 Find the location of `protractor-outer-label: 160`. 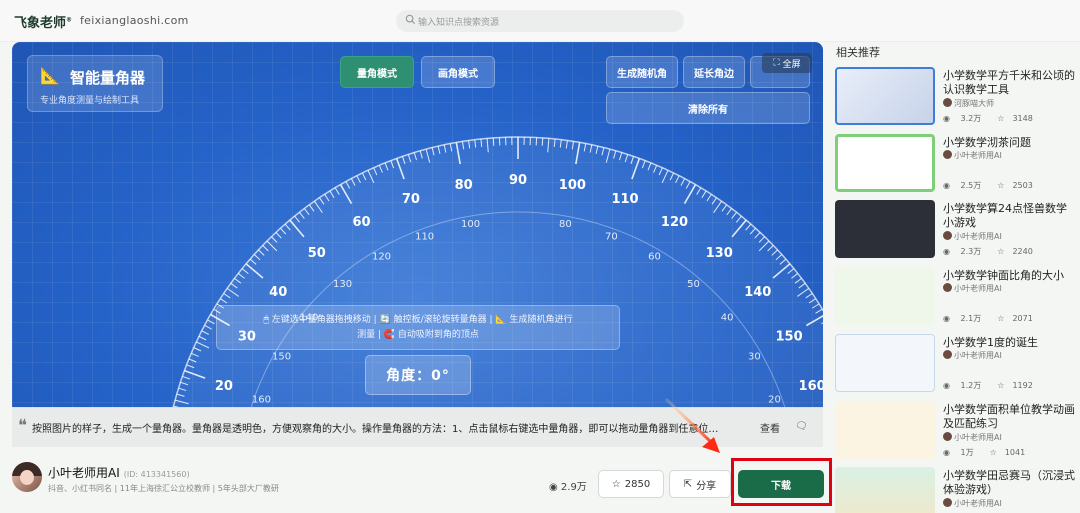

protractor-outer-label: 160 is located at coordinates (811, 386).